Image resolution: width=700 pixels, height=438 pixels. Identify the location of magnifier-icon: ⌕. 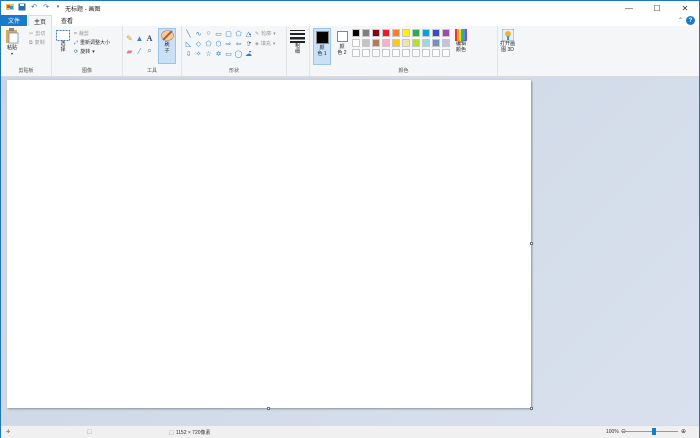
(149, 51).